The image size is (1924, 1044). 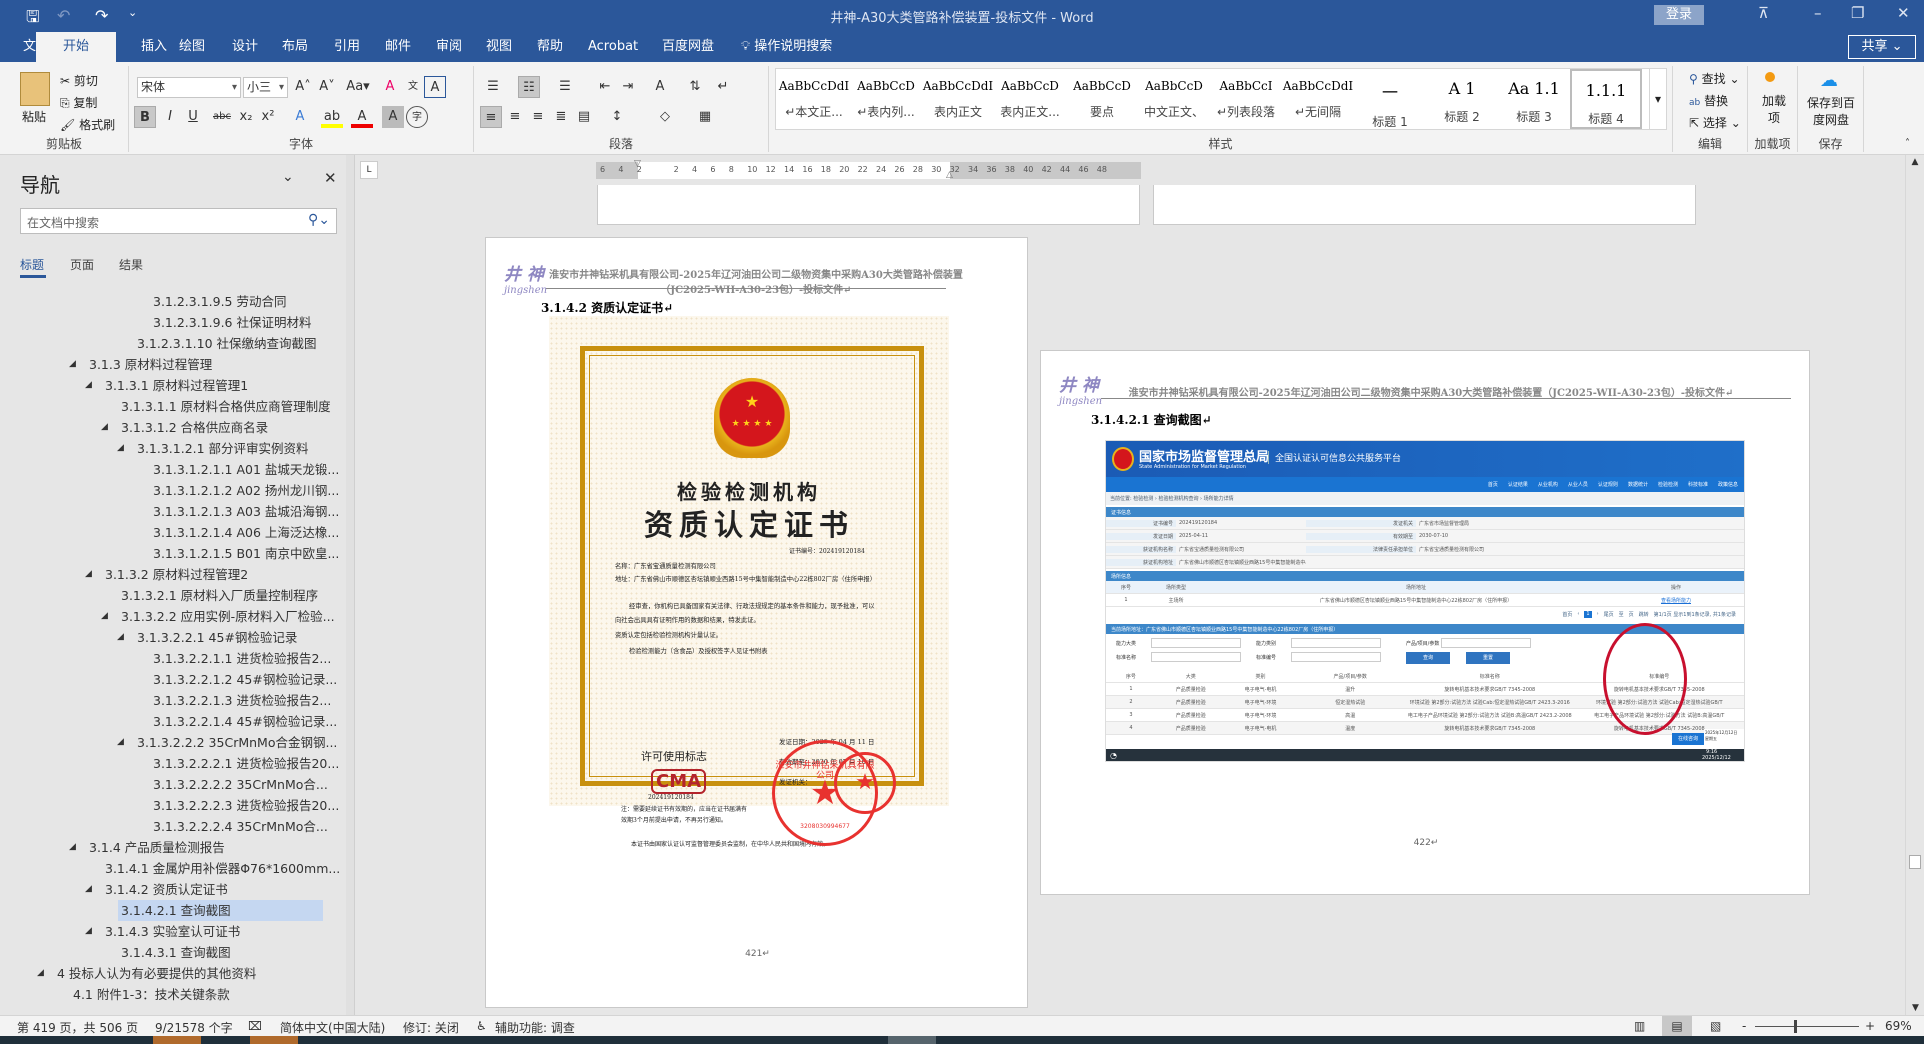 I want to click on asian-layout-icon: A, so click(x=660, y=87).